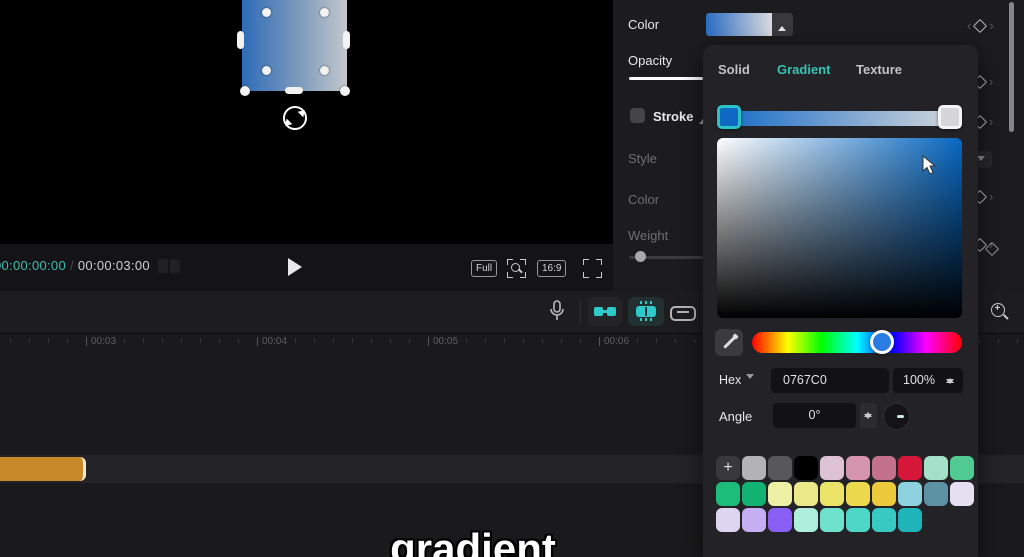 The image size is (1024, 557). What do you see at coordinates (896, 416) in the screenshot?
I see `angle-rotation-knob` at bounding box center [896, 416].